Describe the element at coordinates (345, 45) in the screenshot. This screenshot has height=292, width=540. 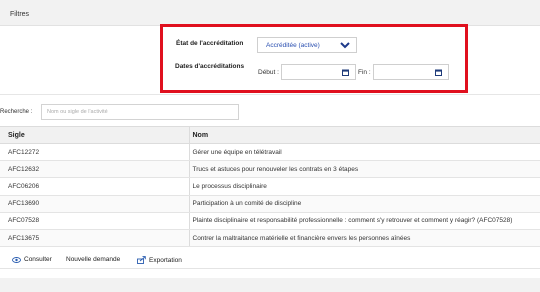
I see `chevron-down-icon` at that location.